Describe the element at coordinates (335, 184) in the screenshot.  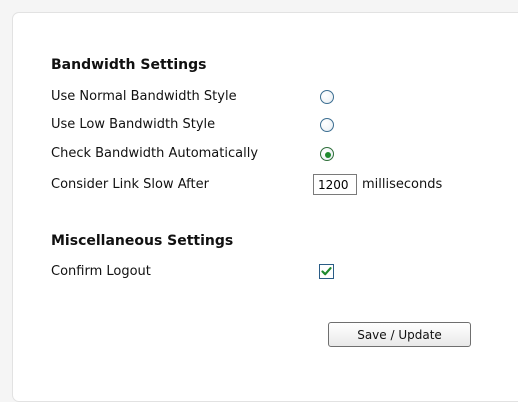
I see `slow-link-ms-input` at that location.